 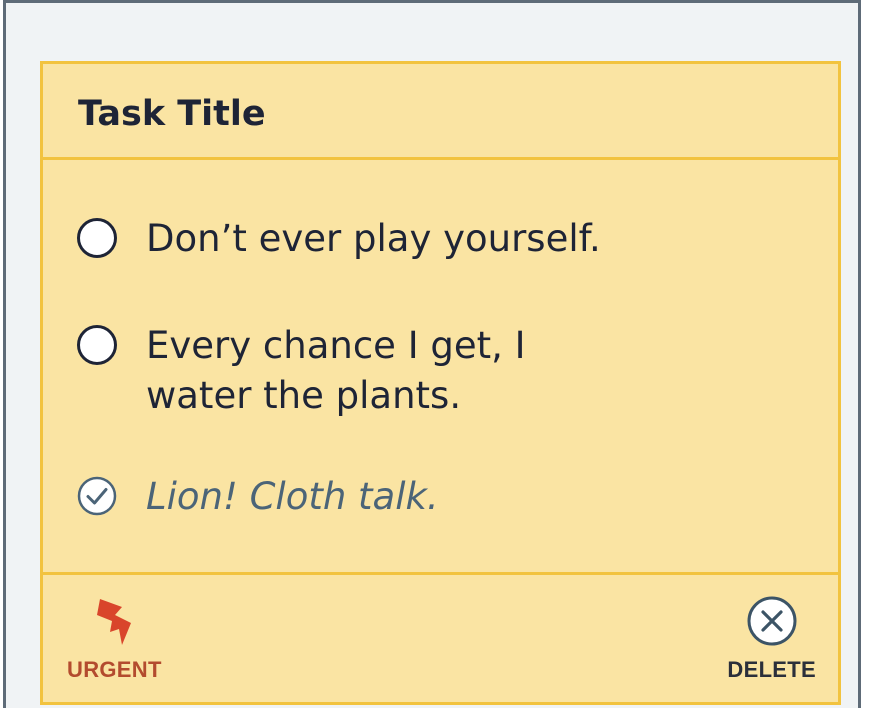 I want to click on task-text: Don’t ever play yourself., so click(x=373, y=238).